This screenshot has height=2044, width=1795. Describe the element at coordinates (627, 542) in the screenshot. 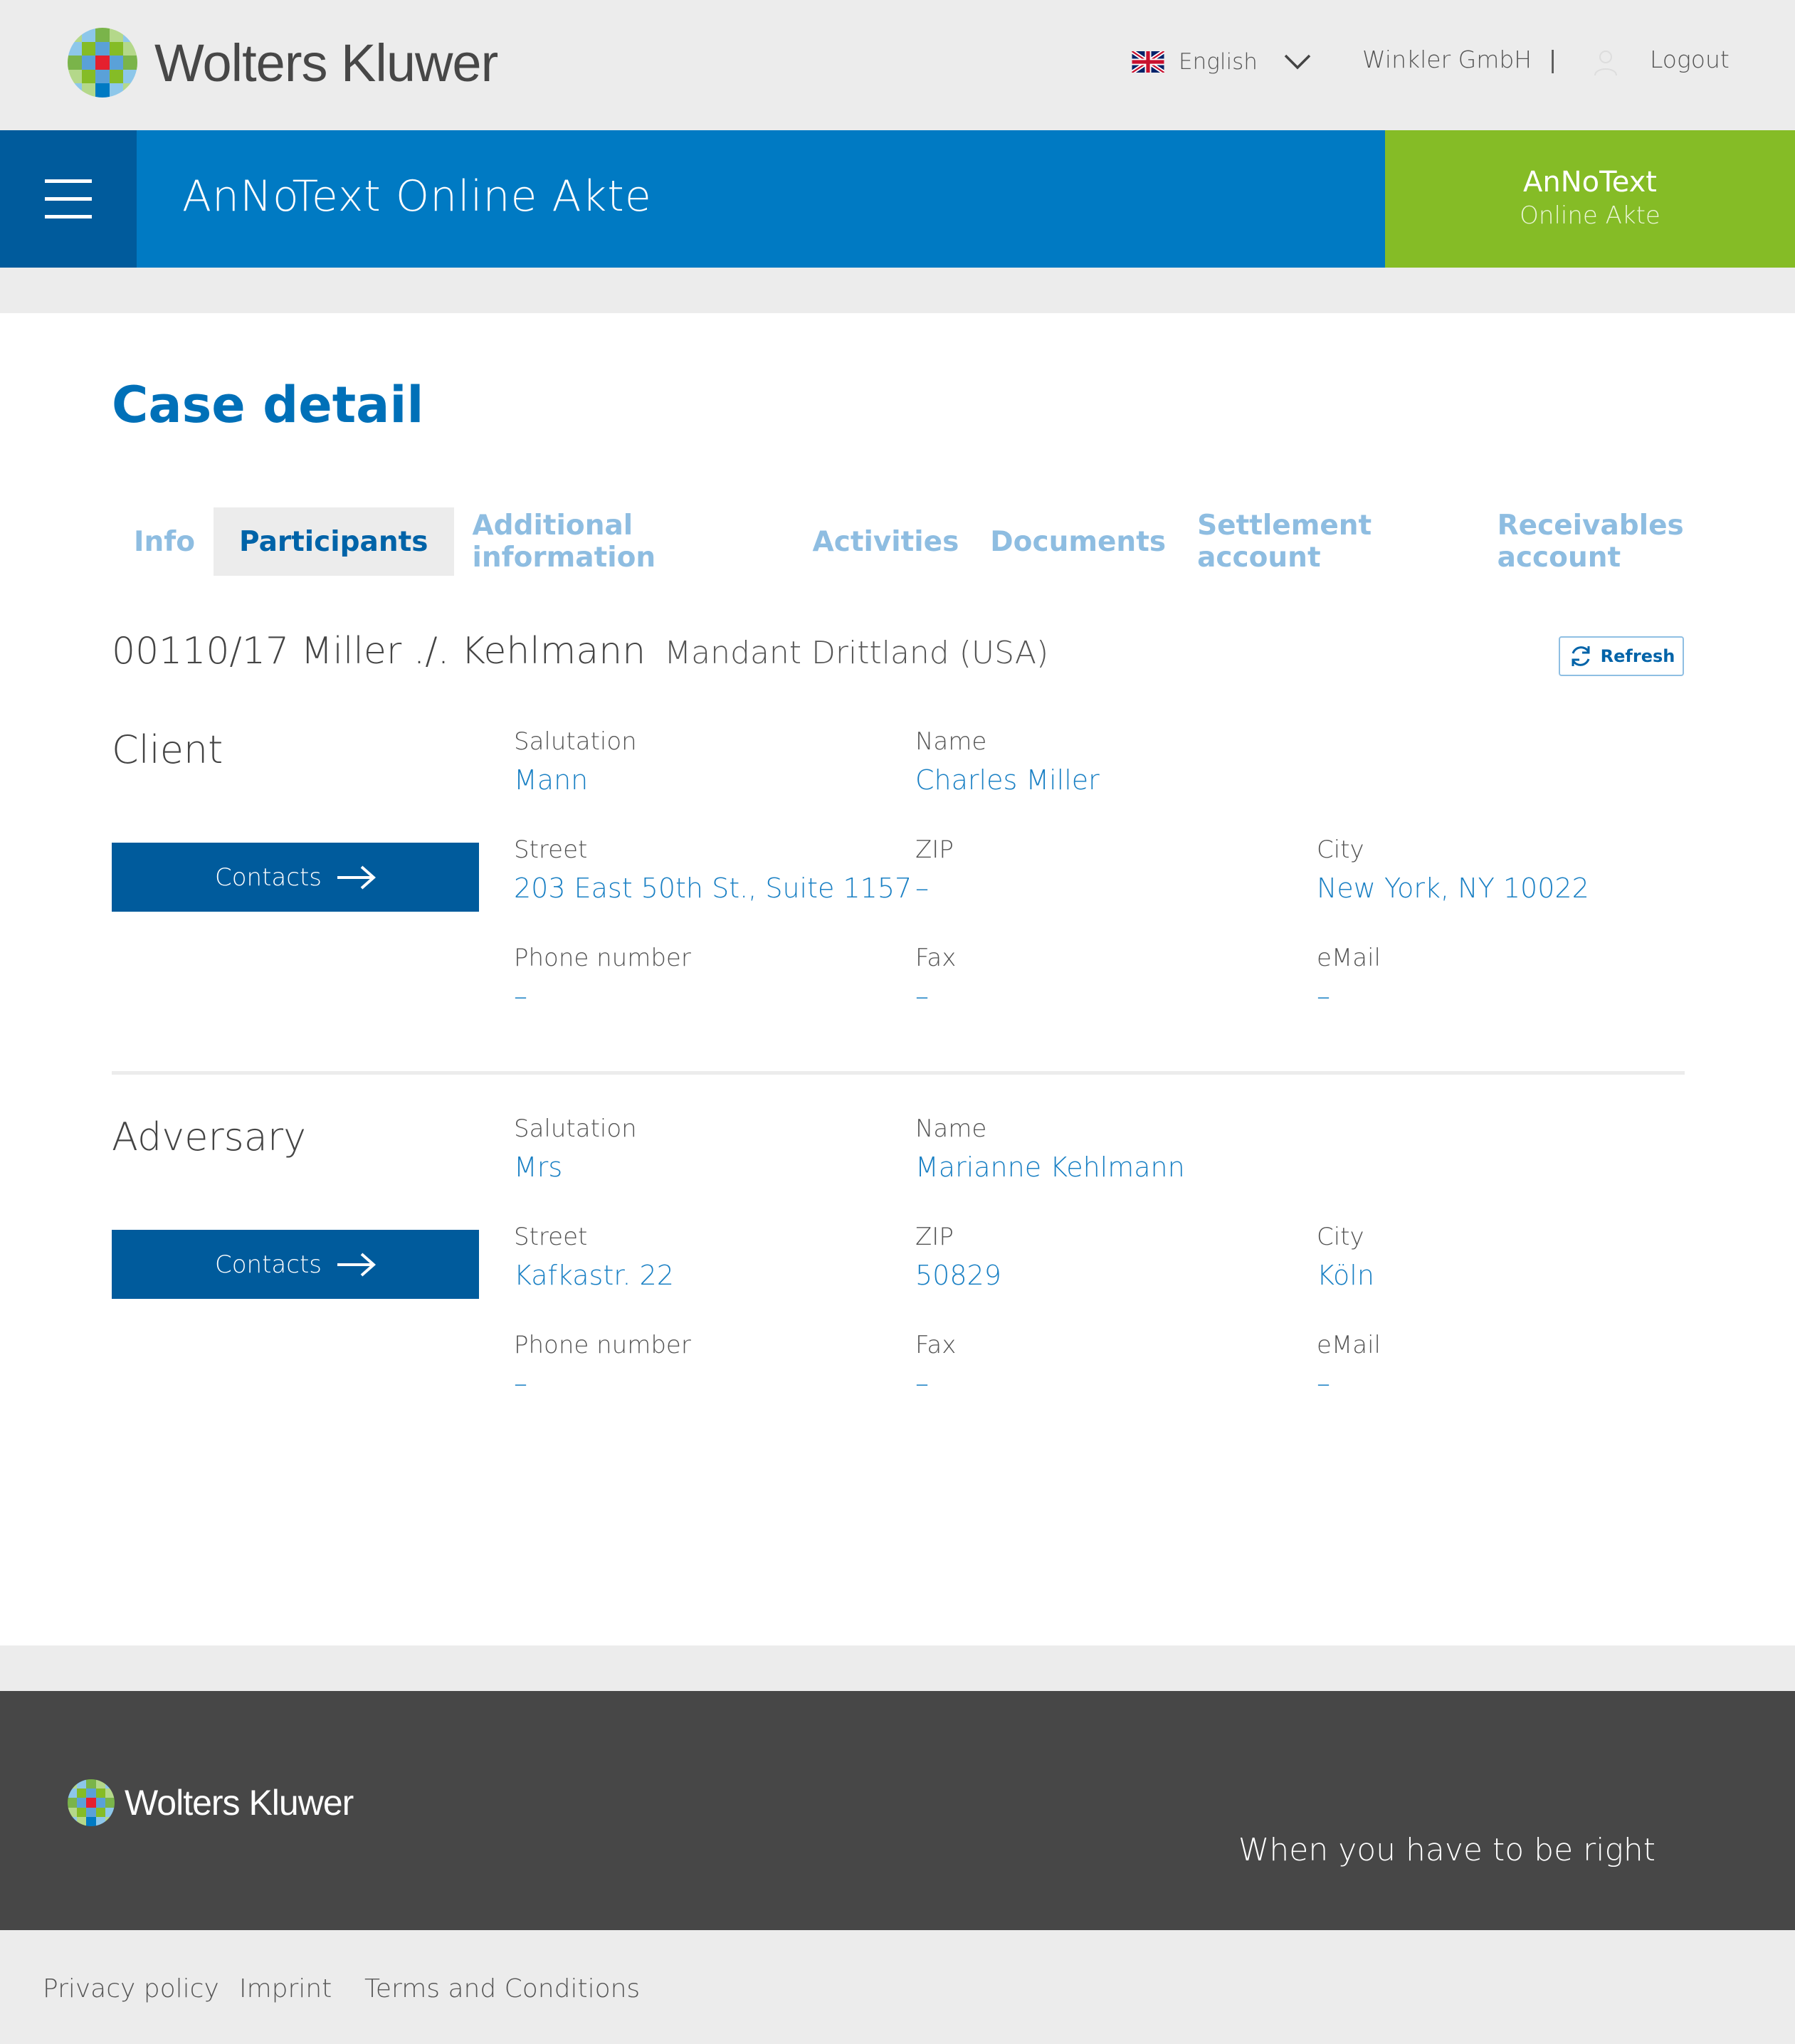

I see `tab-additional-information: Additional information` at that location.